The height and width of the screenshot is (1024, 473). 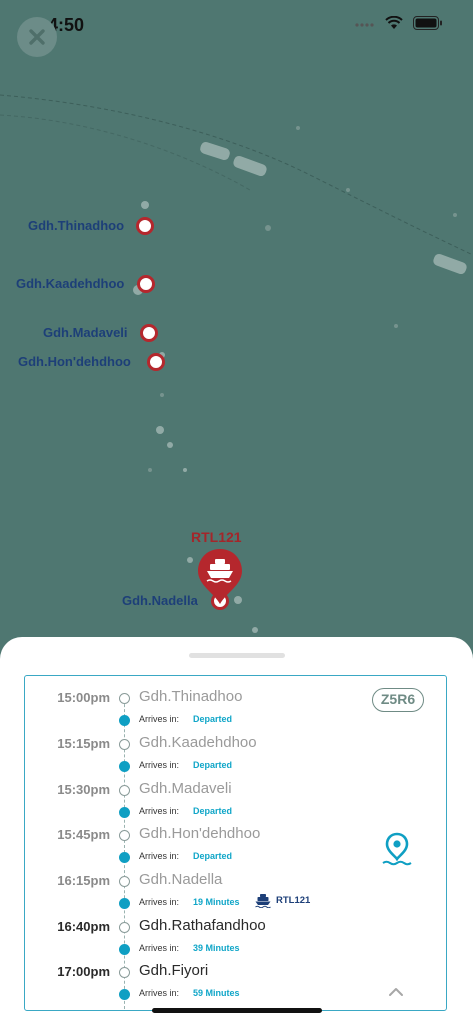 I want to click on stop-marker-kaadehdhoo, so click(x=146, y=284).